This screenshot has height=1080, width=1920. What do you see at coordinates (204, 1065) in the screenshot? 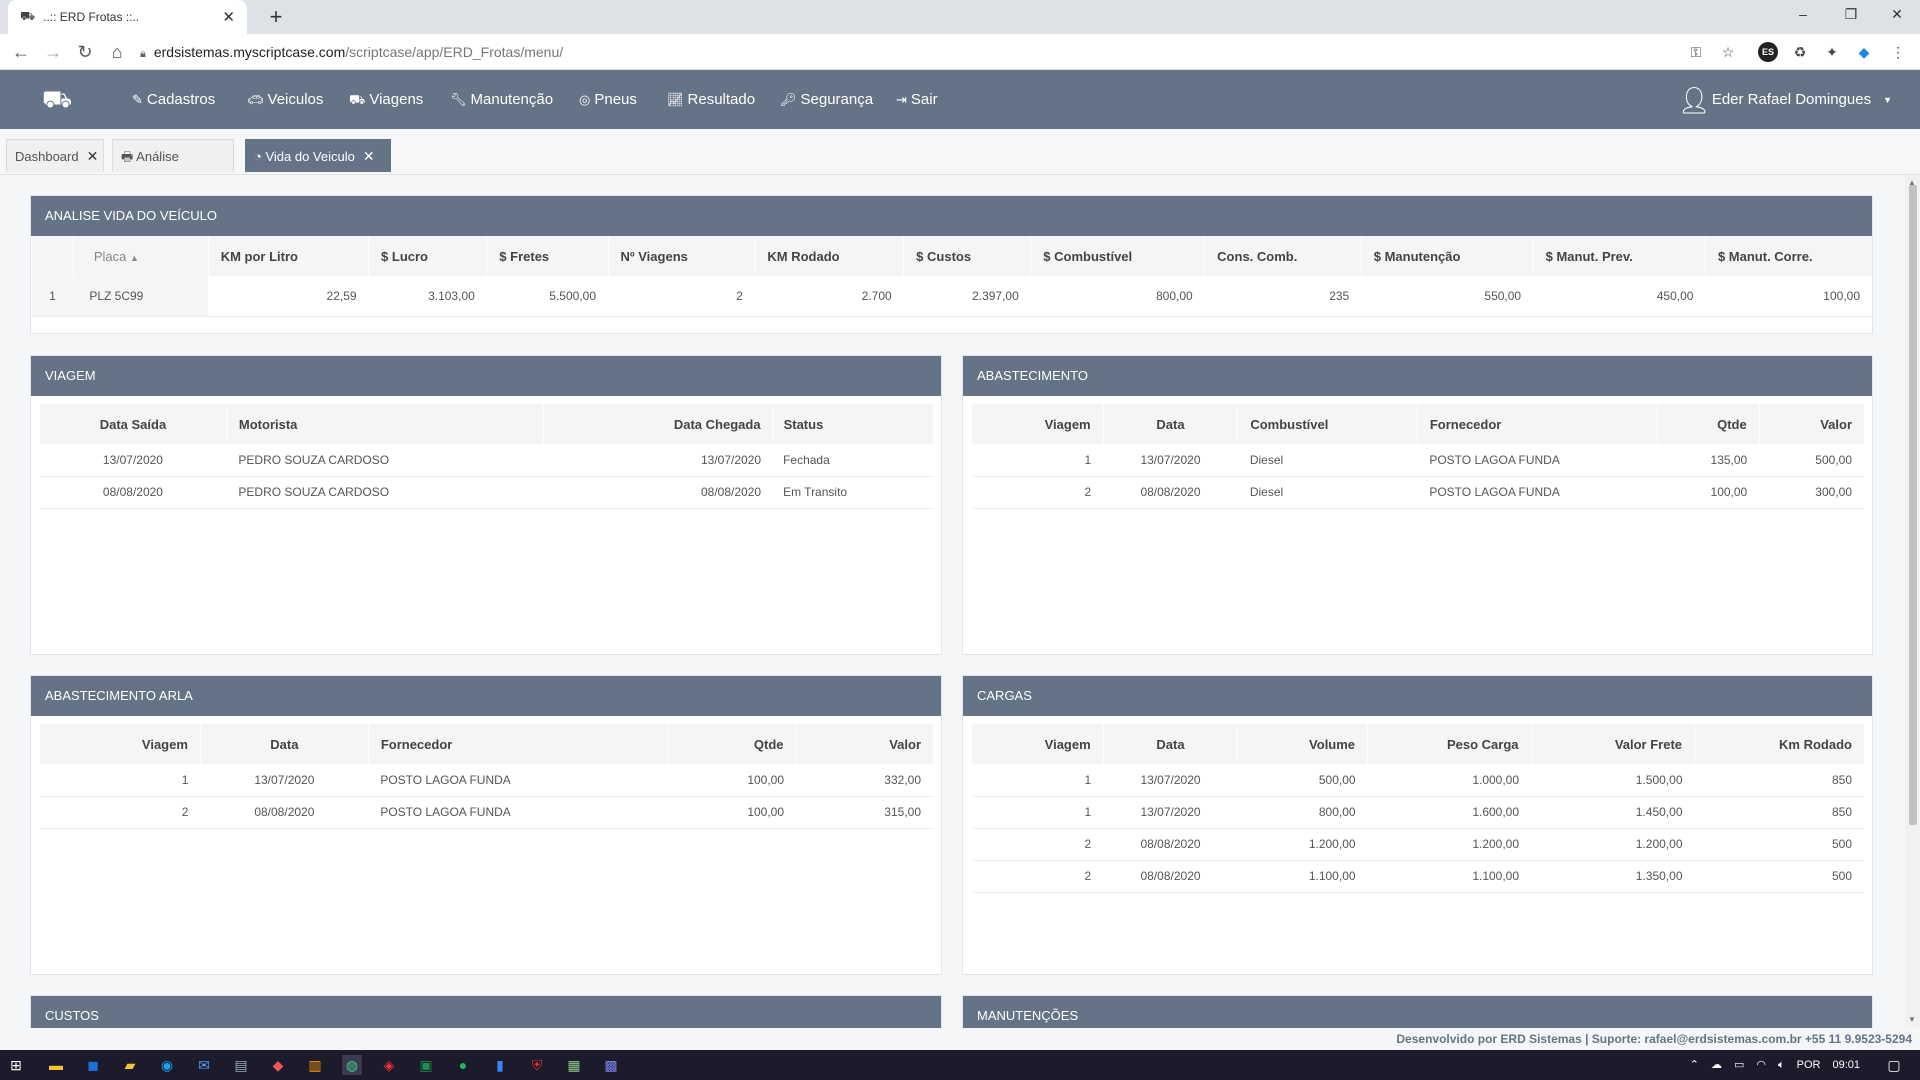
I see `mail-icon: ✉` at bounding box center [204, 1065].